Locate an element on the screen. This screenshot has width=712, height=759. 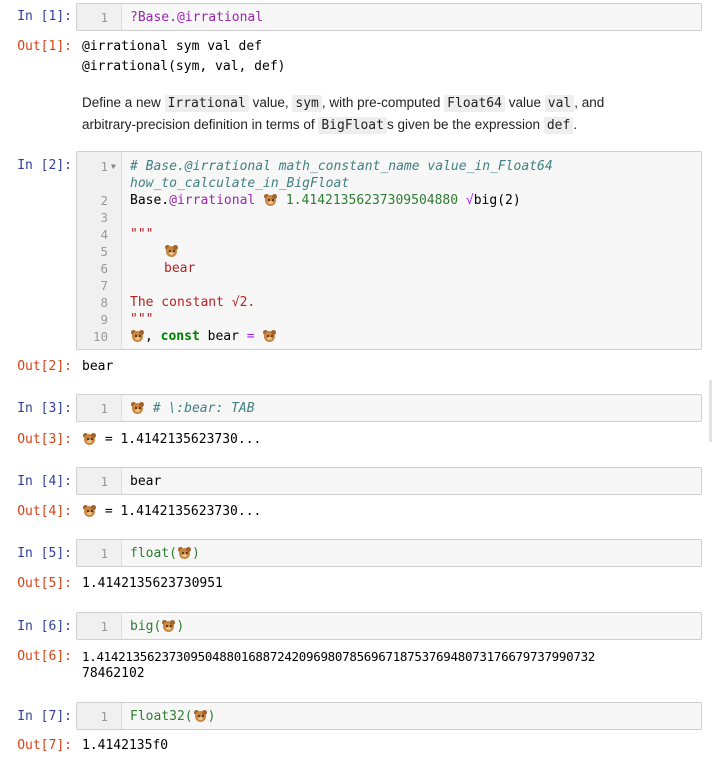
code-token: # \:bear: TAB is located at coordinates (203, 408).